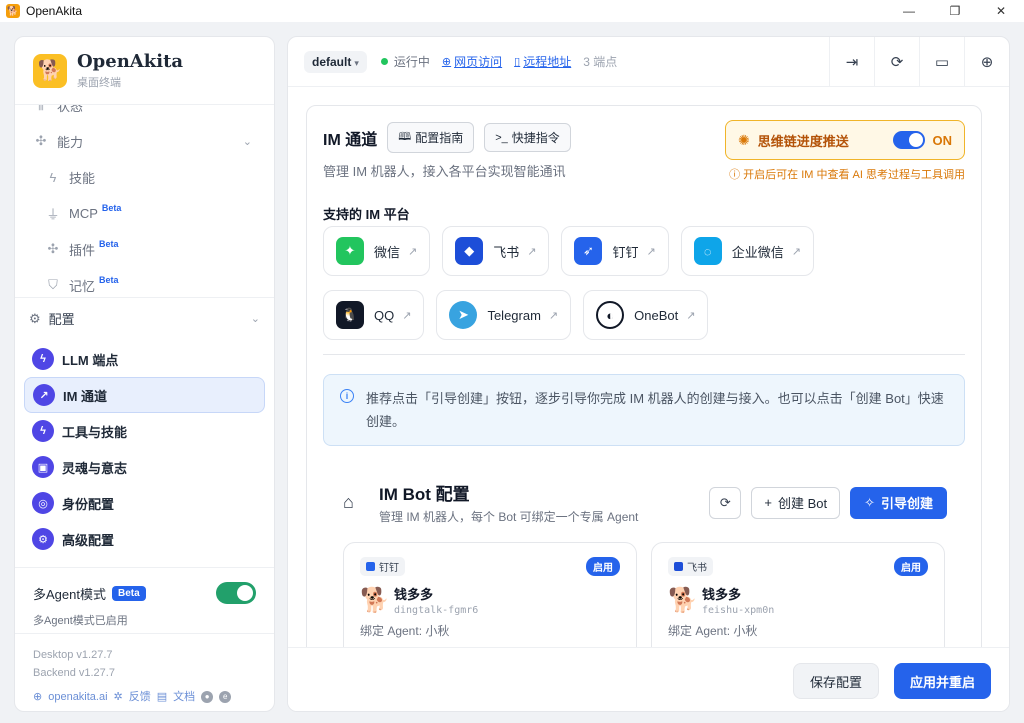 This screenshot has height=723, width=1024. What do you see at coordinates (847, 175) in the screenshot?
I see `cot-hint: ⓘ 开启后可在 IM 中查看 AI 思考过程与工具调用` at bounding box center [847, 175].